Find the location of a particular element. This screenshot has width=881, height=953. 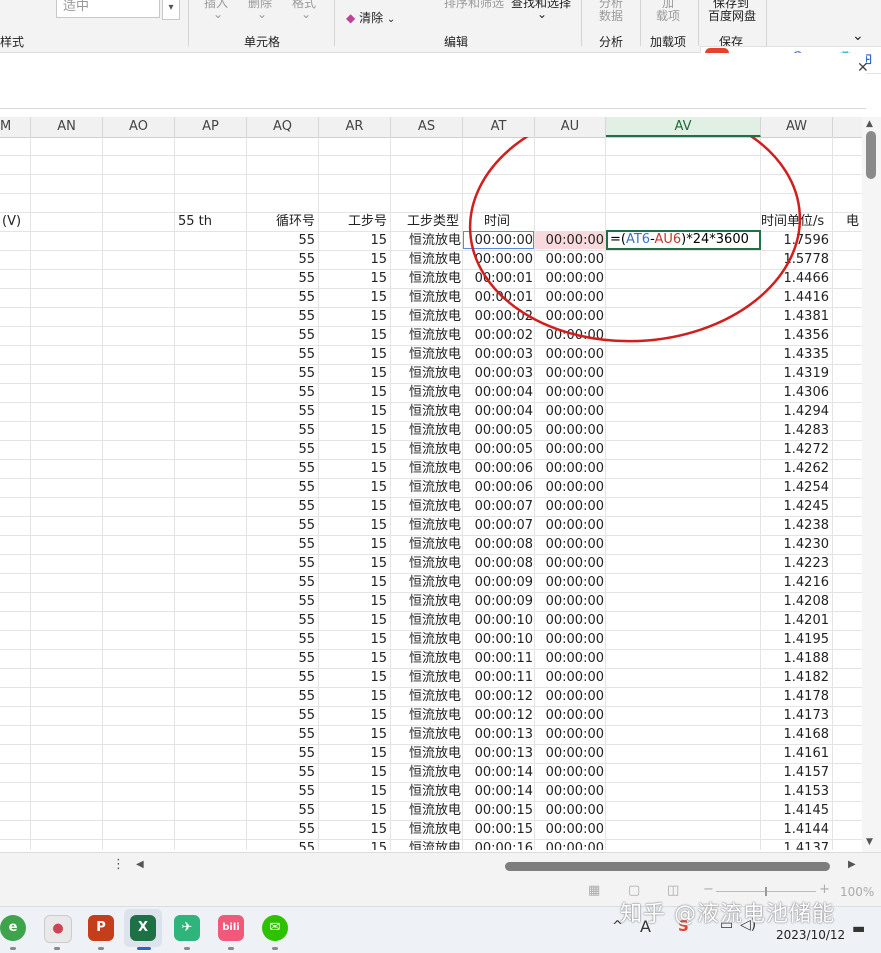

column-header-ar: AR is located at coordinates (355, 127).